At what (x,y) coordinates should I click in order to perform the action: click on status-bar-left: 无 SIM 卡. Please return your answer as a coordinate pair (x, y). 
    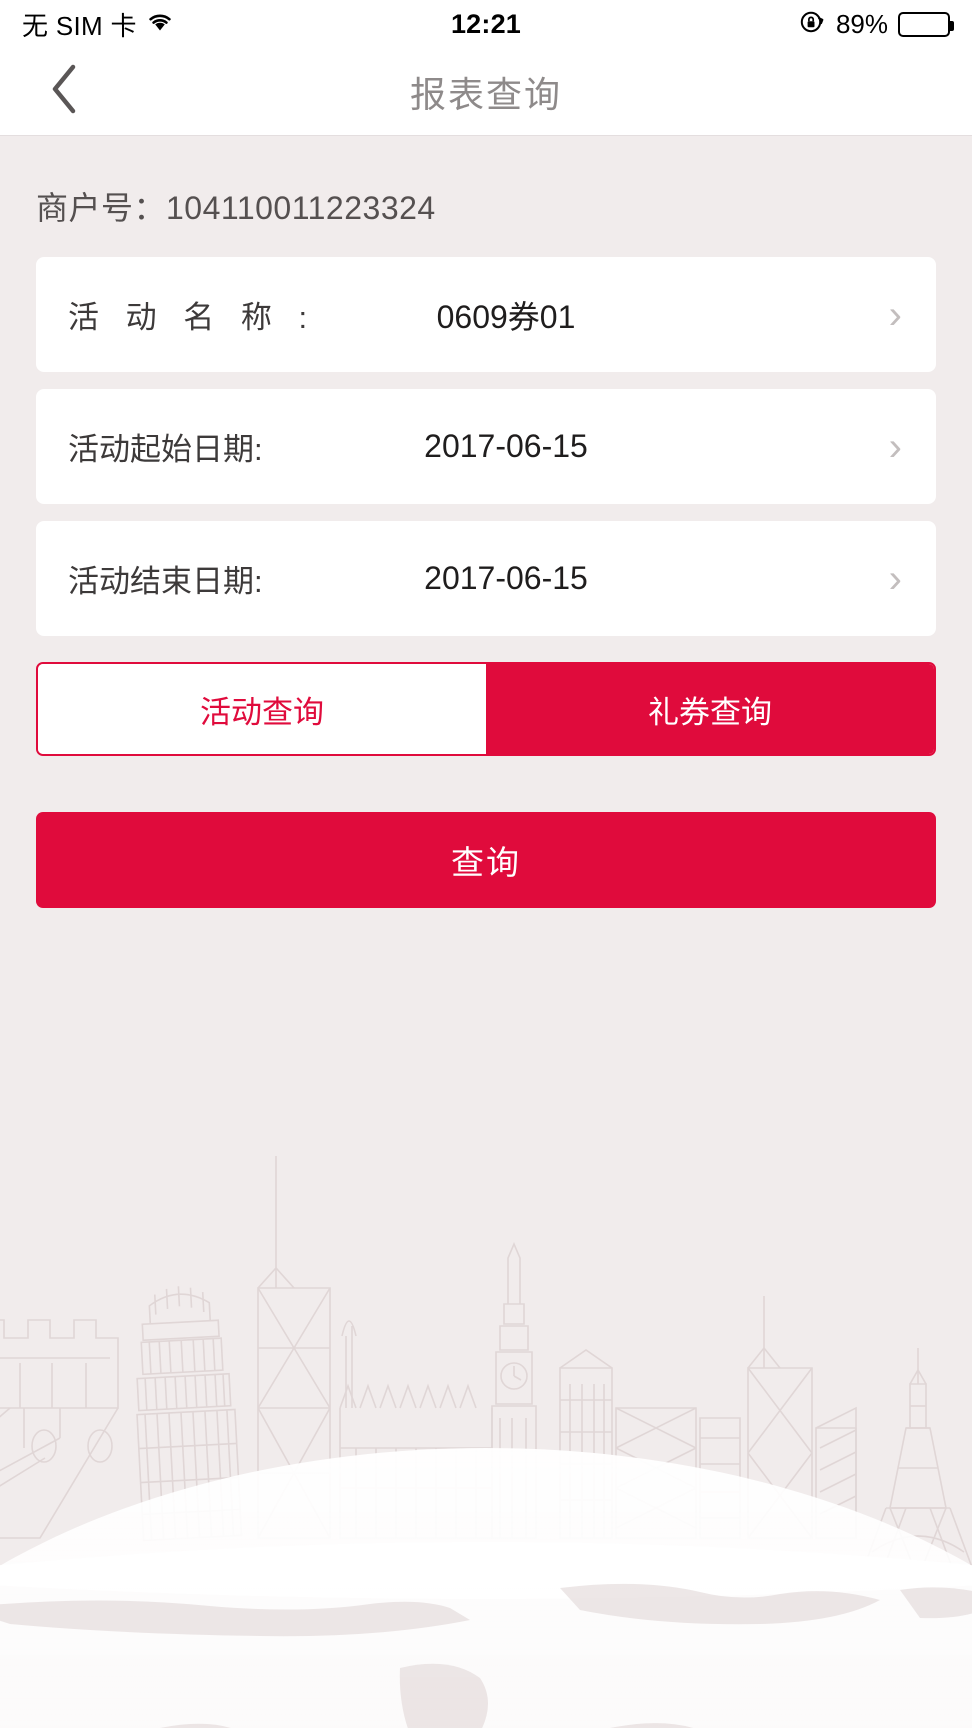
    Looking at the image, I should click on (172, 24).